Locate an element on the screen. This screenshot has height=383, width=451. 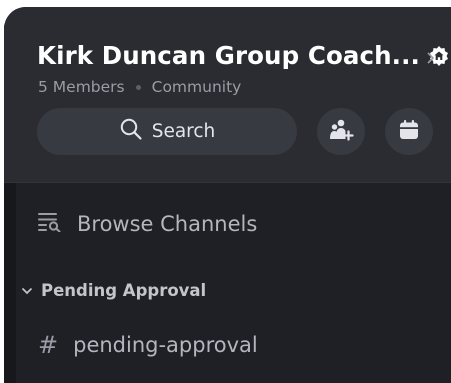
chevron-down-icon is located at coordinates (27, 290).